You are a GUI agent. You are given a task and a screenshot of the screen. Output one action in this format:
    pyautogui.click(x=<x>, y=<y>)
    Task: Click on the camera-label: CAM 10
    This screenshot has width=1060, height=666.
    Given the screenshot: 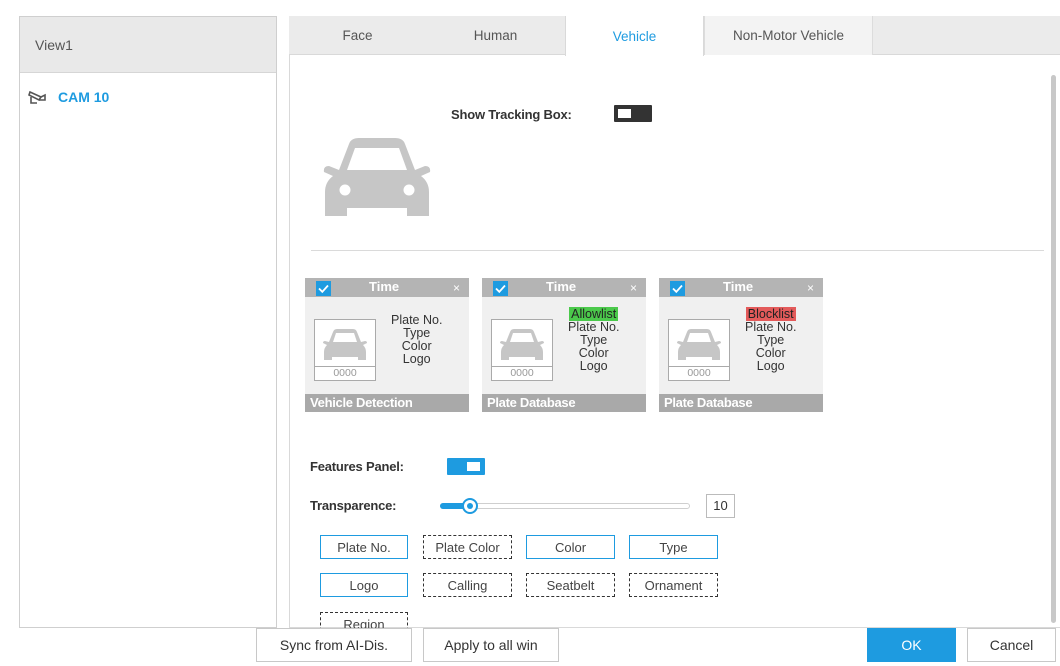 What is the action you would take?
    pyautogui.click(x=84, y=97)
    